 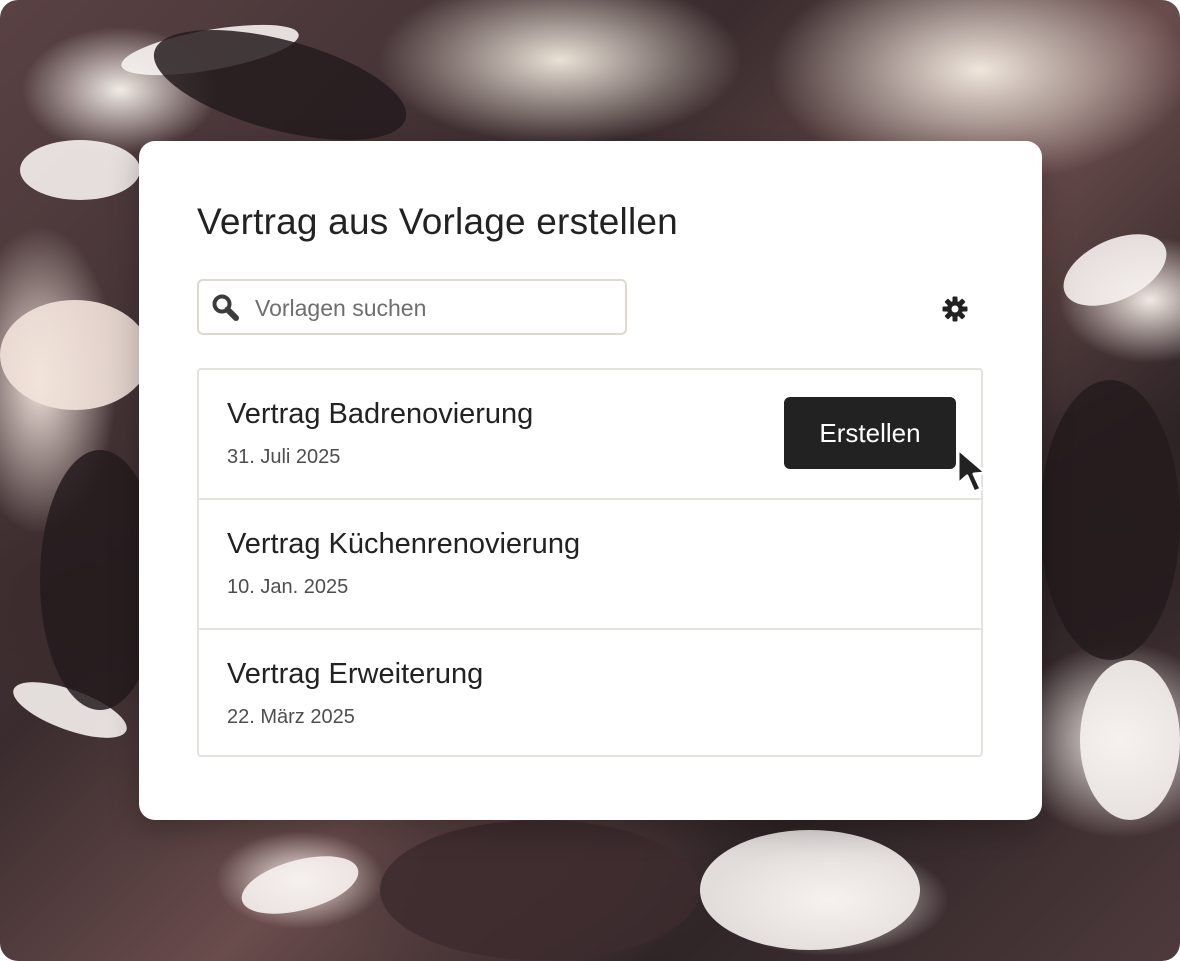 What do you see at coordinates (955, 309) in the screenshot?
I see `gear-icon` at bounding box center [955, 309].